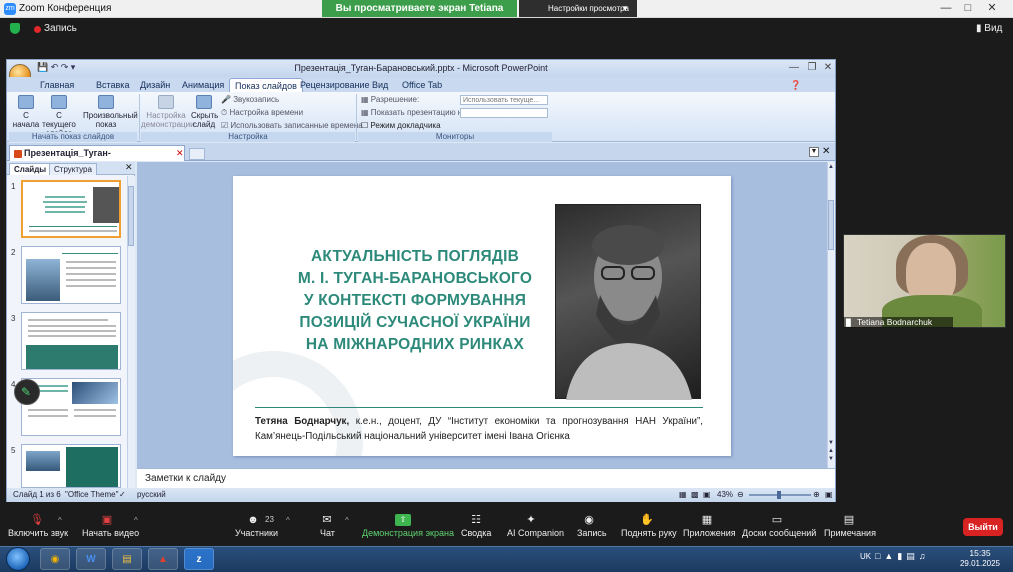 The height and width of the screenshot is (572, 1013). Describe the element at coordinates (26, 112) in the screenshot. I see `from-start-button: С начала` at that location.